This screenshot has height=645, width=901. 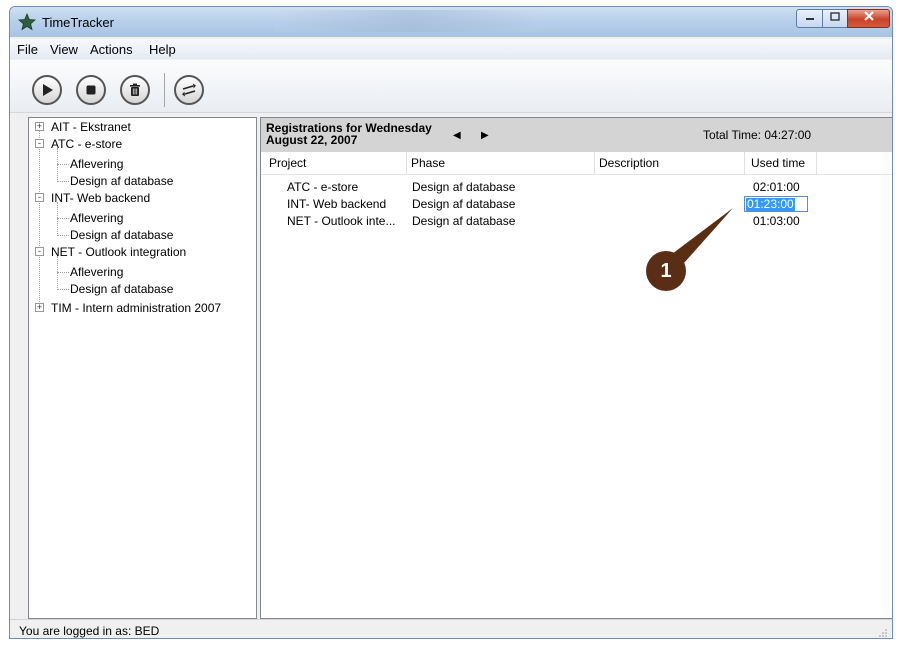 I want to click on tree-root-line, so click(x=39, y=219).